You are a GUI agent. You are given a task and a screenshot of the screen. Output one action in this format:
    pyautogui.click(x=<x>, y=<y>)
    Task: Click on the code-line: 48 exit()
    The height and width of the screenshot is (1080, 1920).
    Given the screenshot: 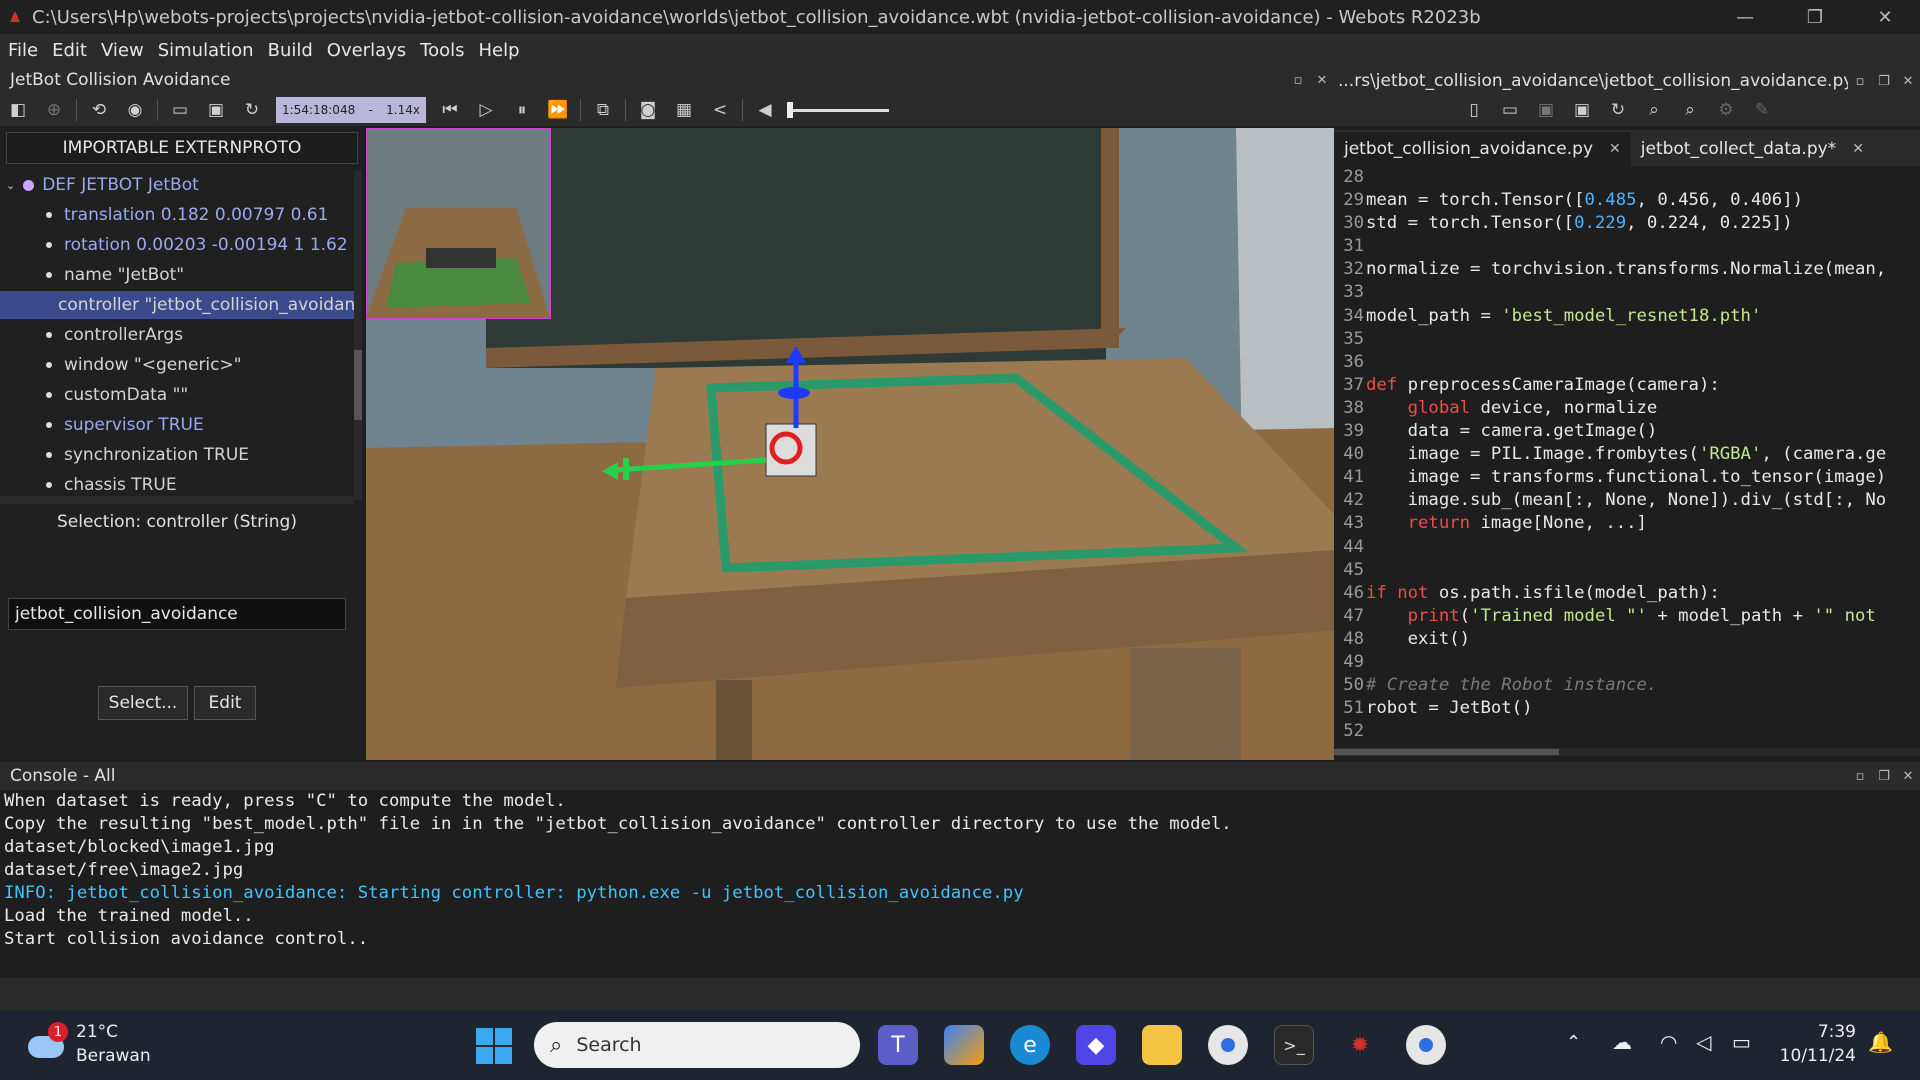 What is the action you would take?
    pyautogui.click(x=1627, y=639)
    